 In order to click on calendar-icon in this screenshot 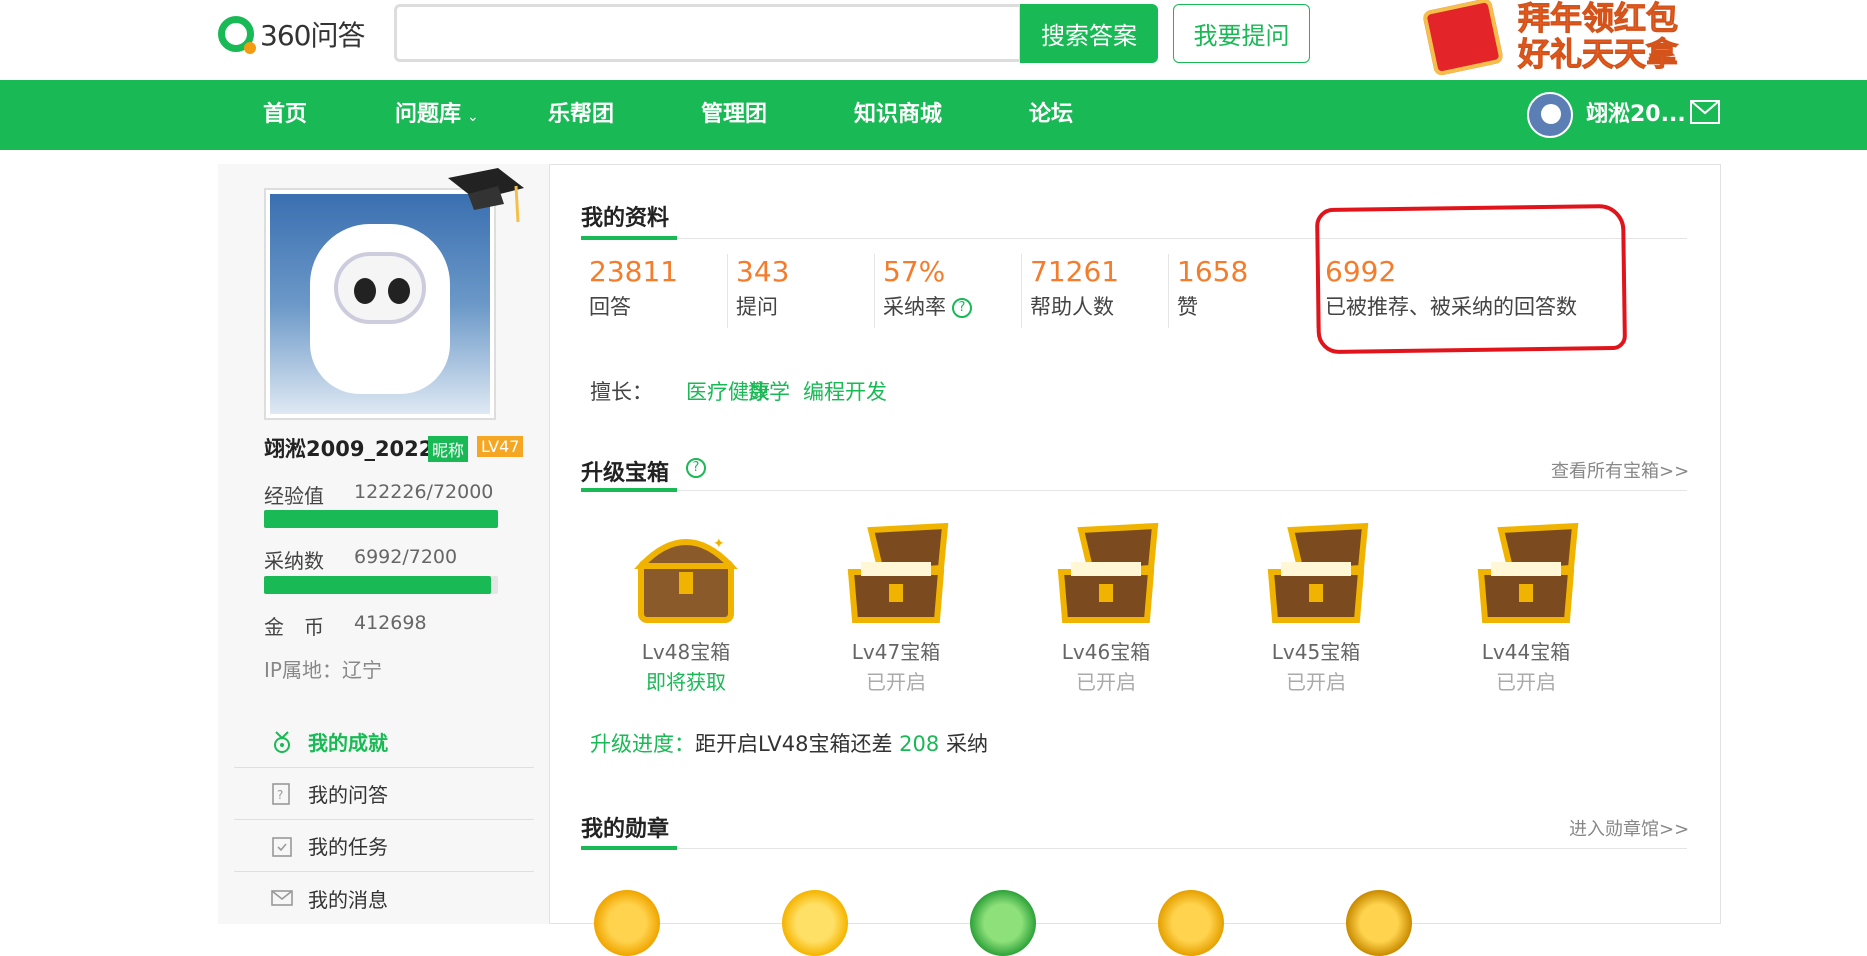, I will do `click(282, 846)`.